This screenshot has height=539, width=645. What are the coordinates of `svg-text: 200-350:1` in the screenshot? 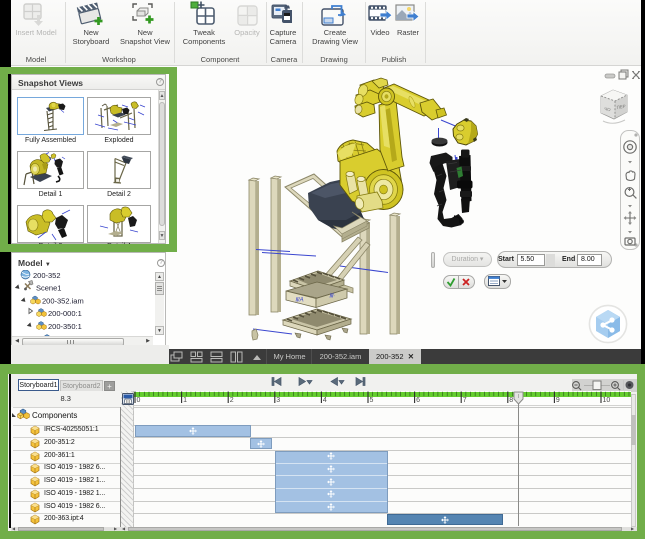 It's located at (65, 326).